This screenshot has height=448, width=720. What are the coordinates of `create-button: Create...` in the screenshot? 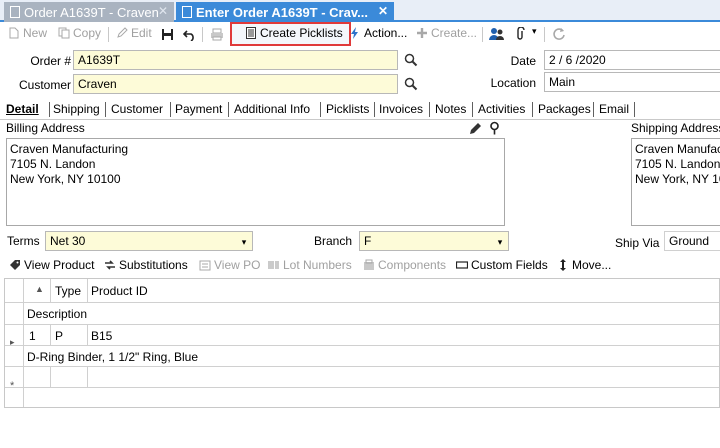 It's located at (446, 34).